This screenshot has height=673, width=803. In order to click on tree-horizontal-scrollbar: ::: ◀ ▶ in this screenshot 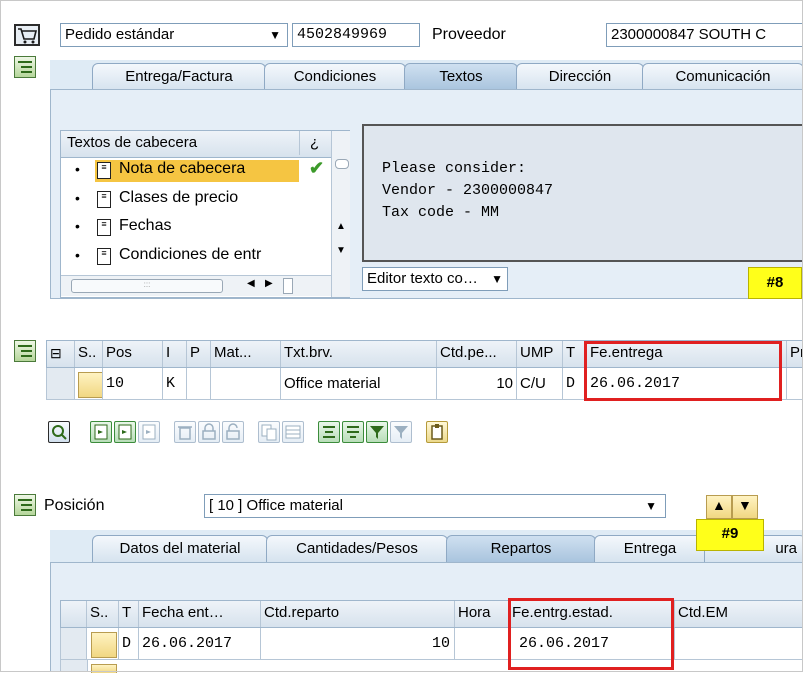, I will do `click(196, 285)`.